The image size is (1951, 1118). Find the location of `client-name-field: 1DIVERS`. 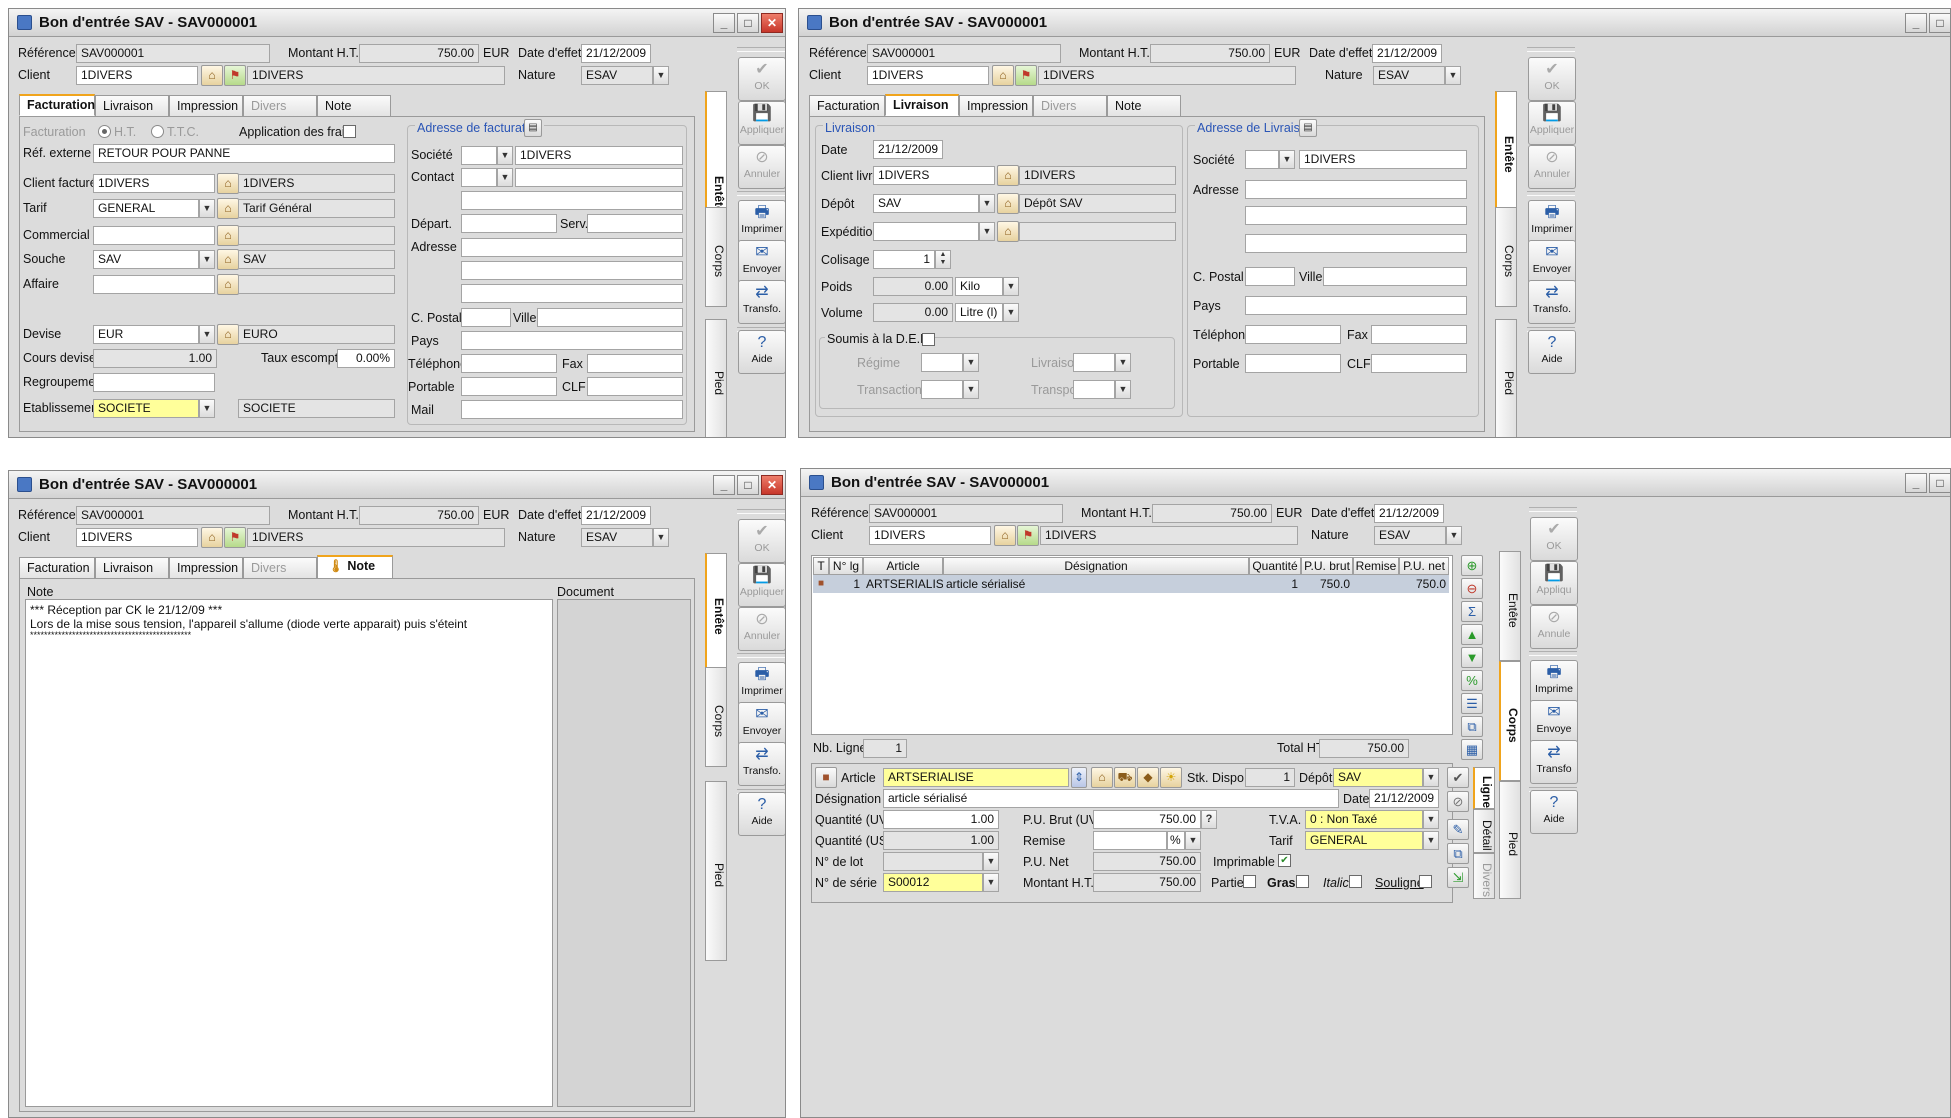

client-name-field: 1DIVERS is located at coordinates (376, 537).